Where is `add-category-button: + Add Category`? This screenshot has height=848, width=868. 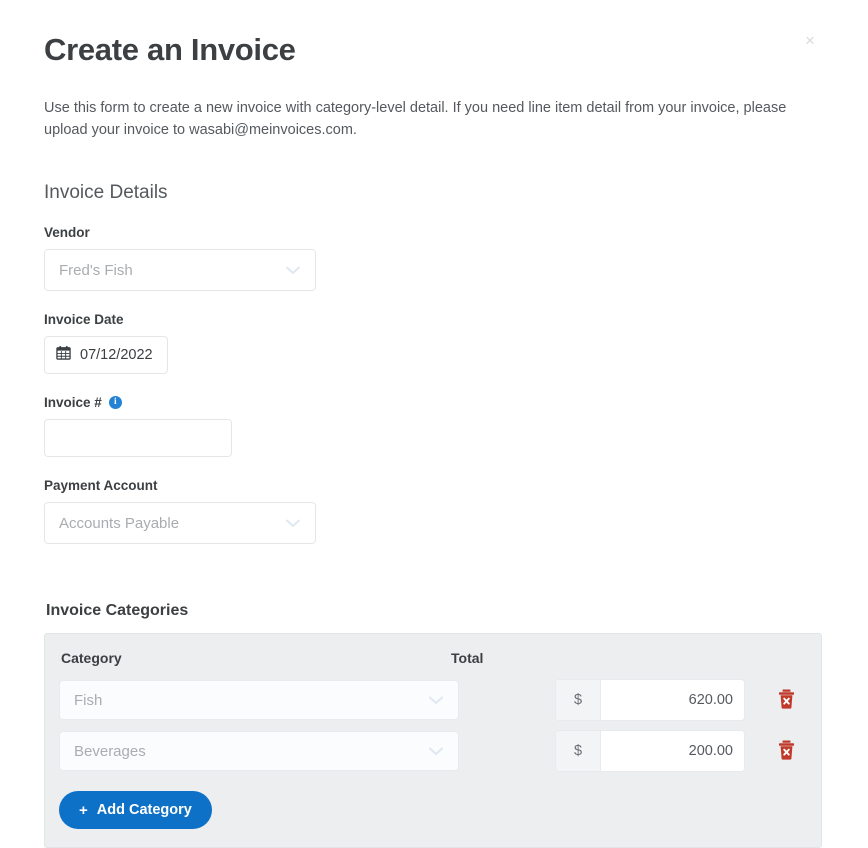 add-category-button: + Add Category is located at coordinates (135, 810).